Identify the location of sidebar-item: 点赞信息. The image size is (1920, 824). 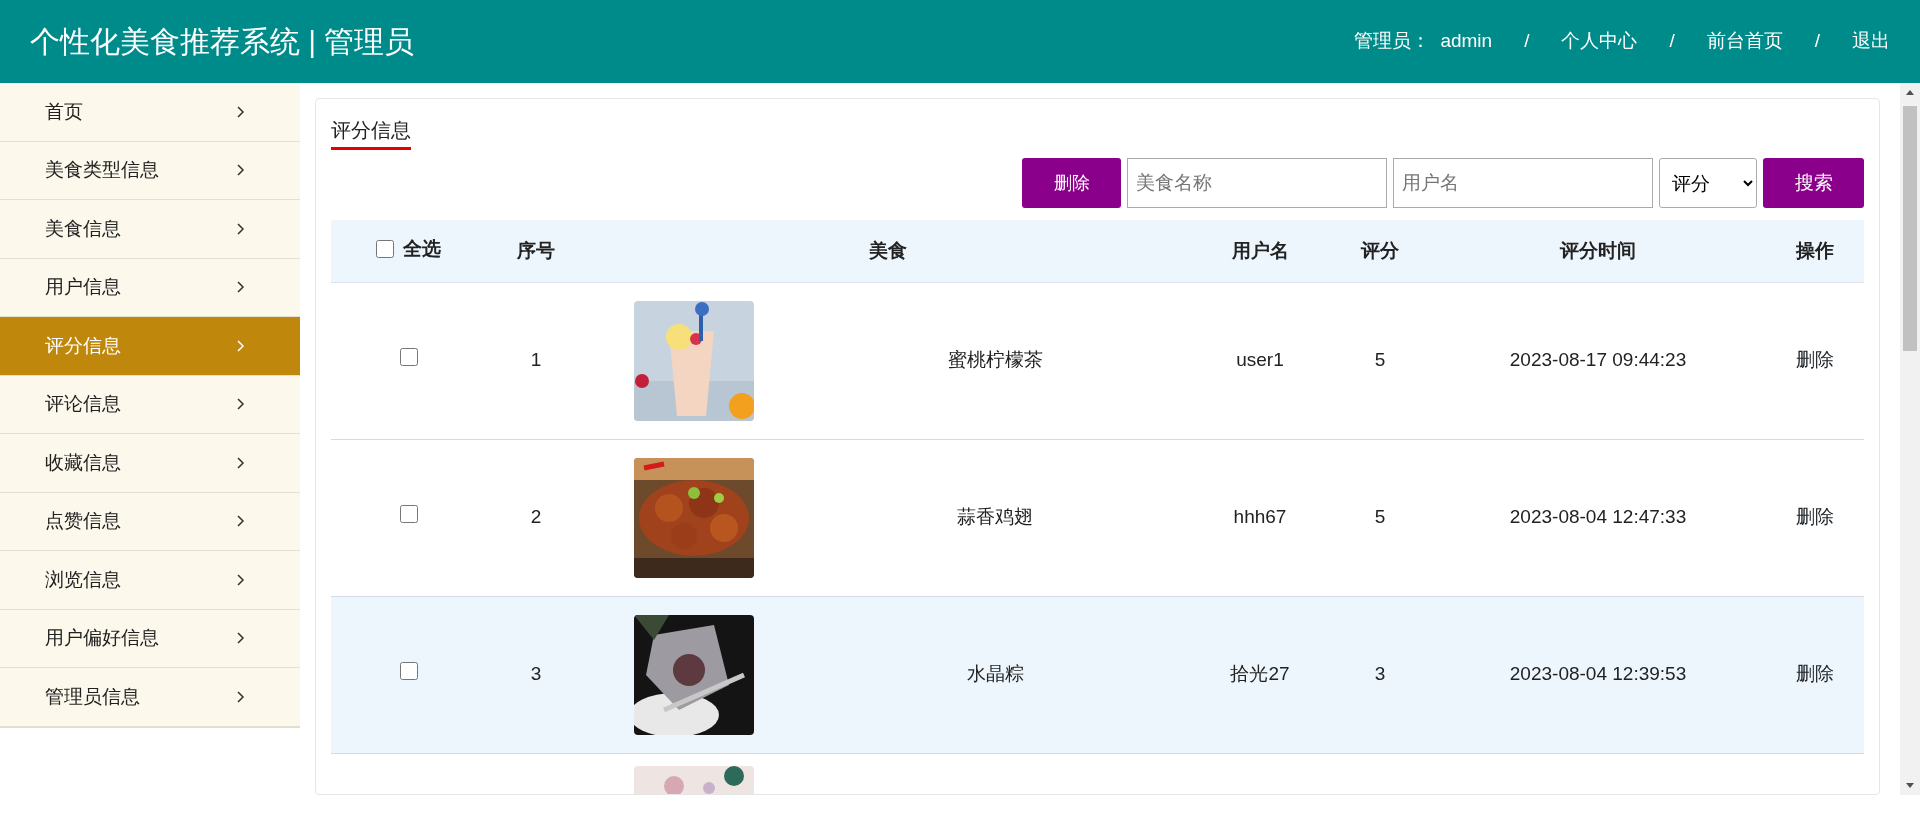
(150, 521).